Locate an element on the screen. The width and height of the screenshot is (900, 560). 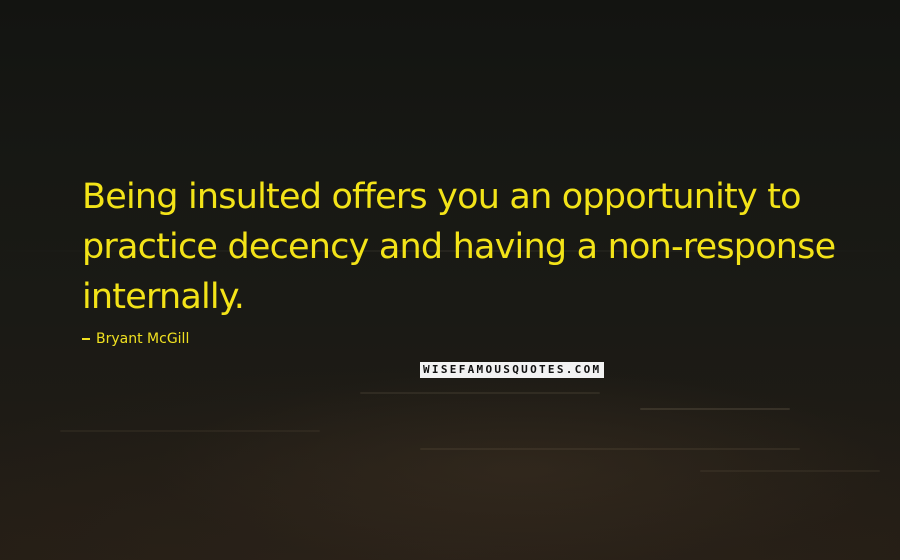
author-attribution: Bryant McGill is located at coordinates (135, 339).